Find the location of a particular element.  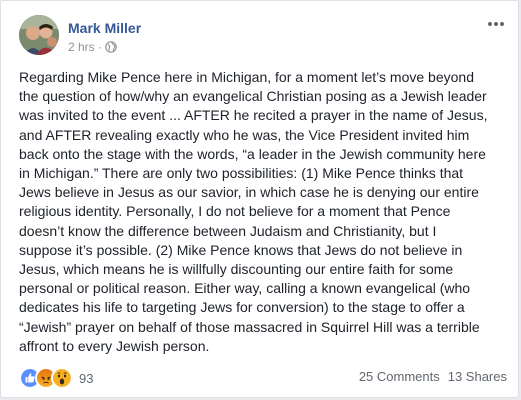

post-footer: 93 25 Comments 13 Shares is located at coordinates (263, 377).